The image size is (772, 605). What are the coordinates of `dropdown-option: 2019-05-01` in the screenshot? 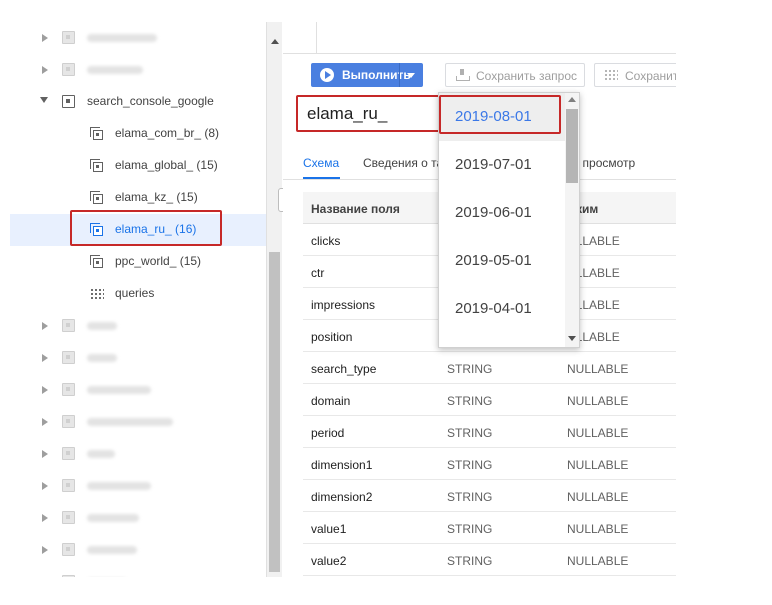 It's located at (502, 261).